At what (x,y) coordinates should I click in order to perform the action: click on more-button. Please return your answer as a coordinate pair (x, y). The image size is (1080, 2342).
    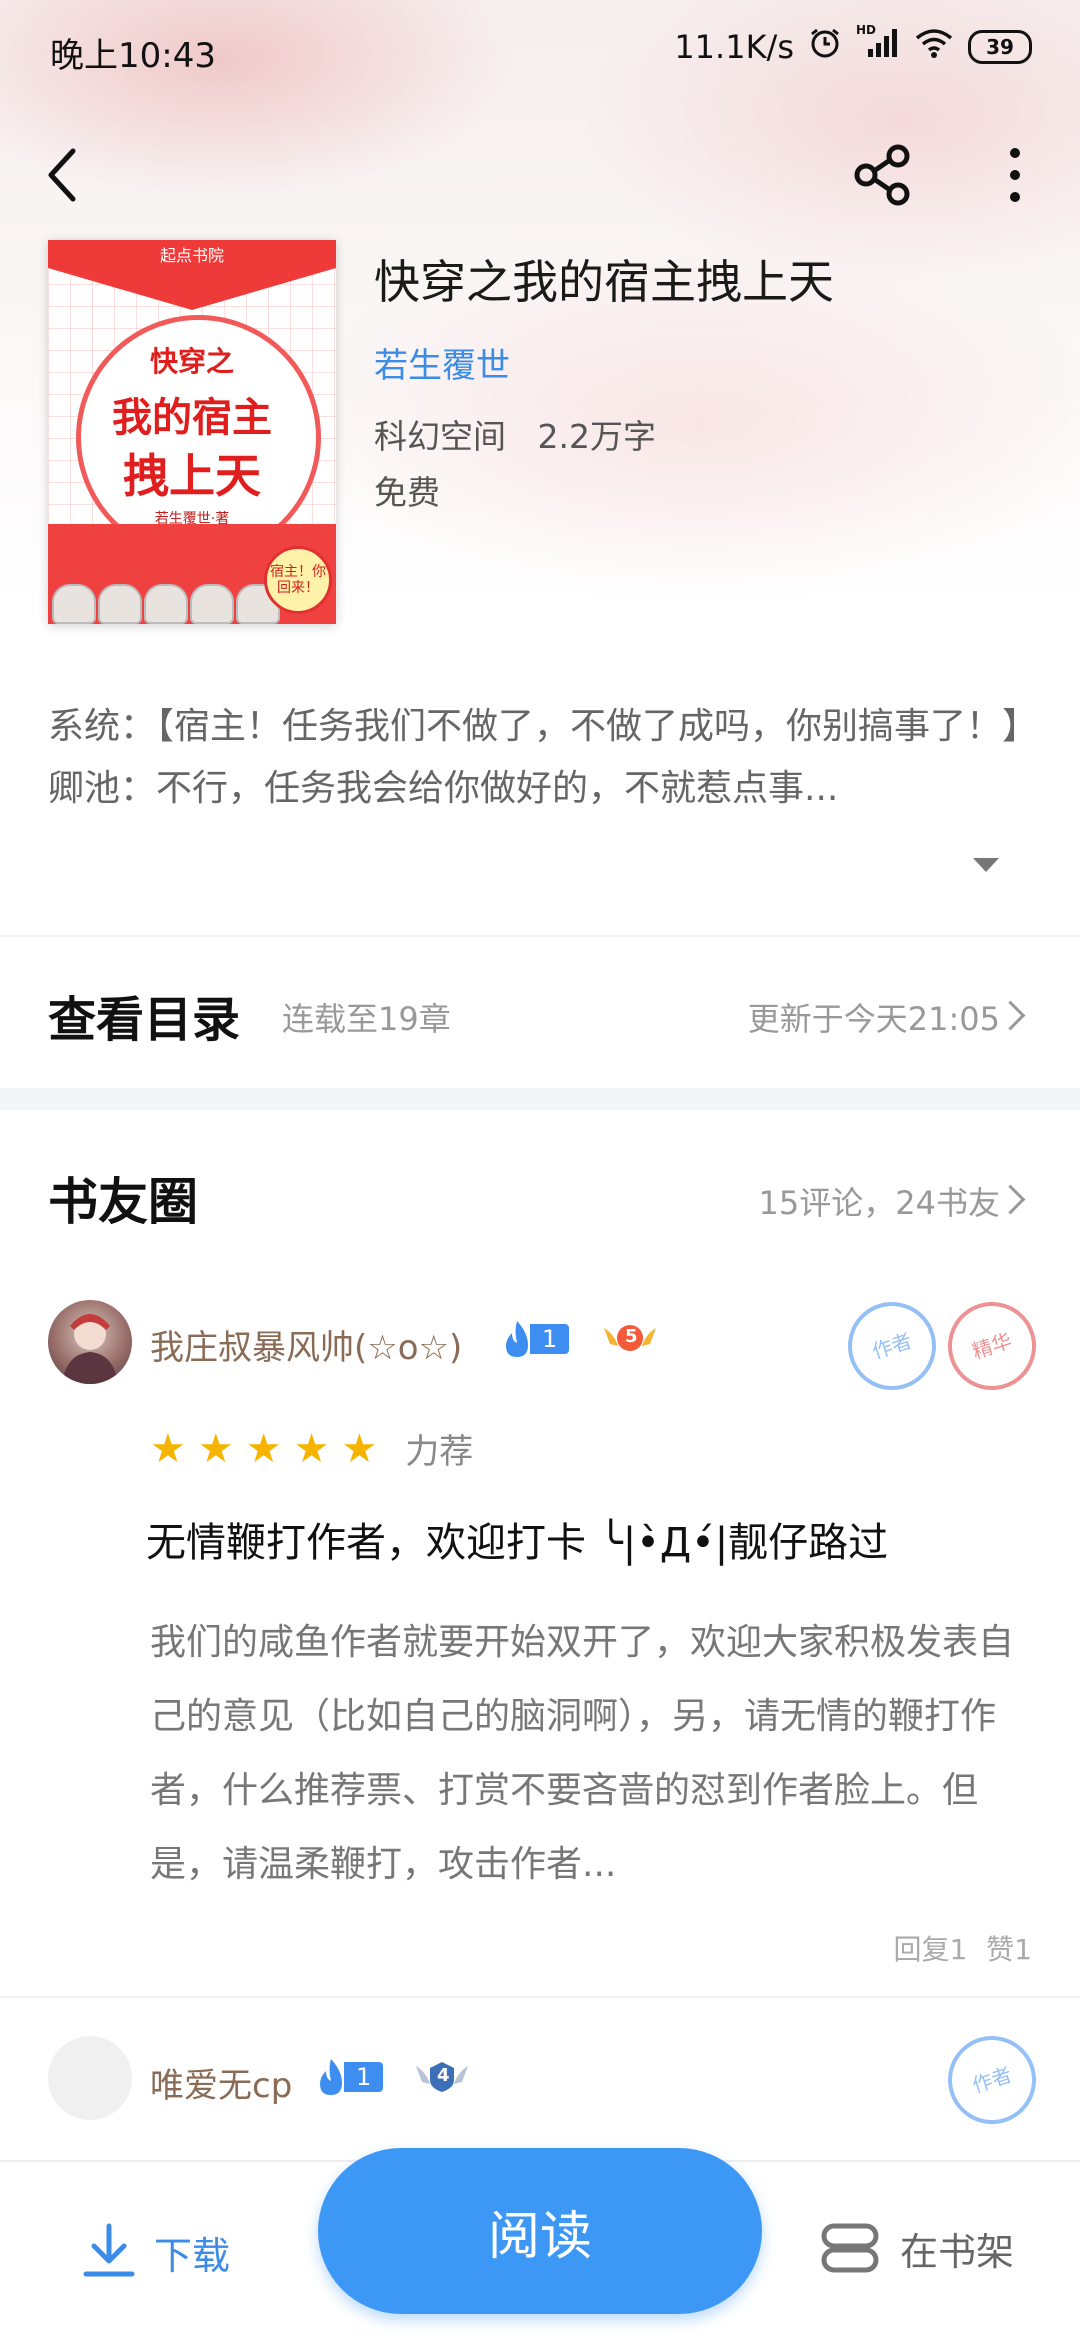
    Looking at the image, I should click on (1015, 175).